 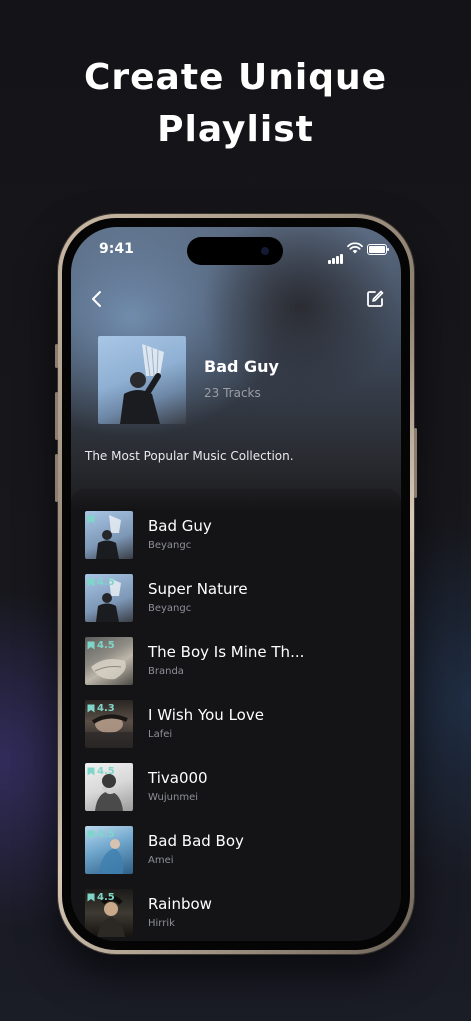 I want to click on track-title: Super Nature, so click(x=198, y=589).